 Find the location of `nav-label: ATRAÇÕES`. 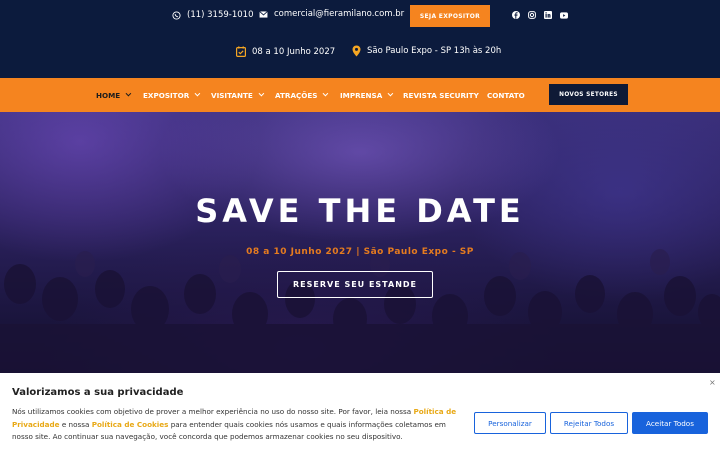

nav-label: ATRAÇÕES is located at coordinates (296, 95).